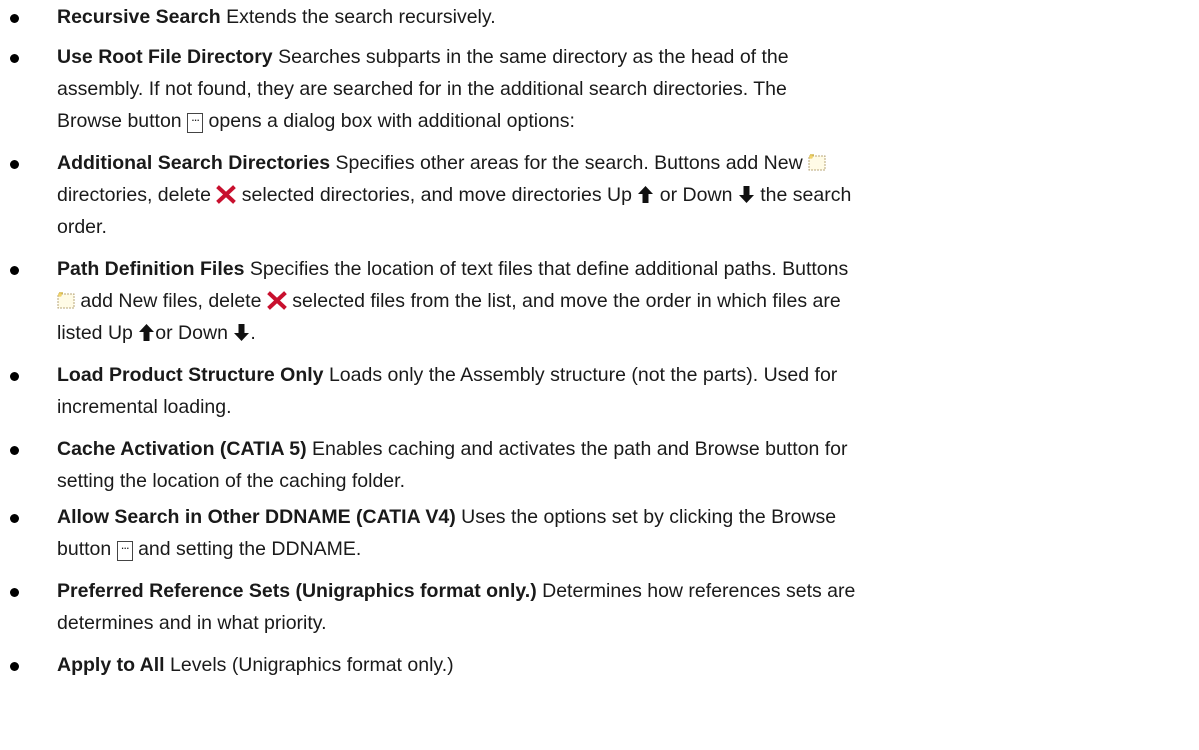 The height and width of the screenshot is (750, 1199). I want to click on description: Levels (Unigraphics format only.), so click(312, 665).